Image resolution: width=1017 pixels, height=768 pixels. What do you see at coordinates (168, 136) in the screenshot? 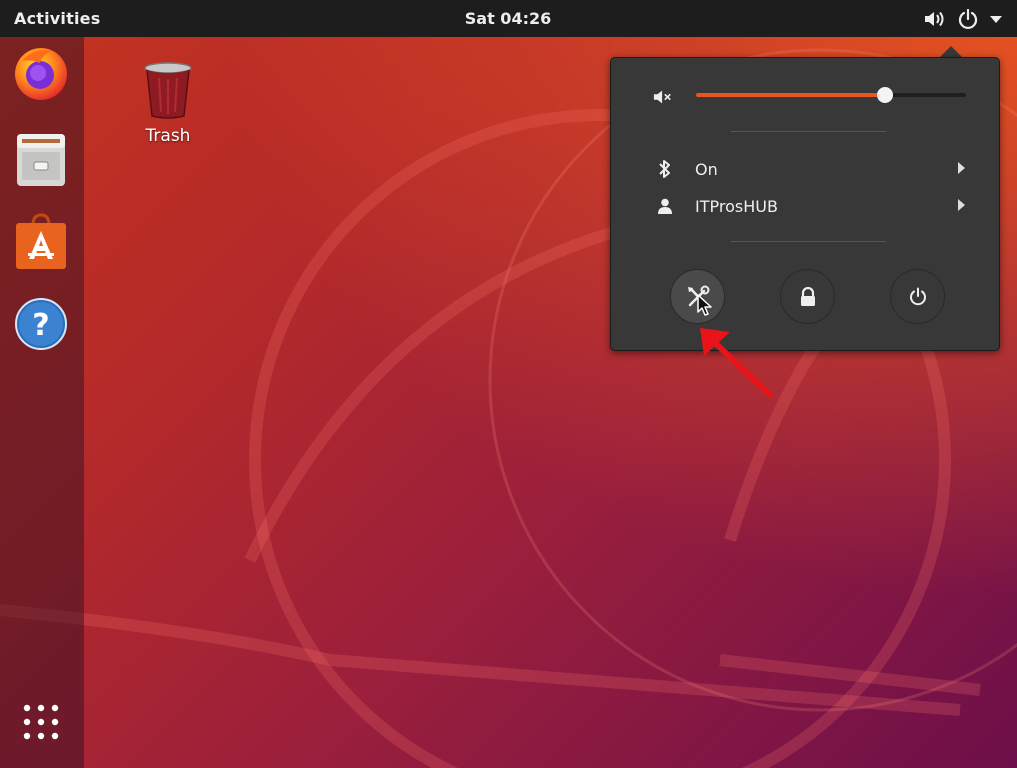
I see `trash-label: Trash` at bounding box center [168, 136].